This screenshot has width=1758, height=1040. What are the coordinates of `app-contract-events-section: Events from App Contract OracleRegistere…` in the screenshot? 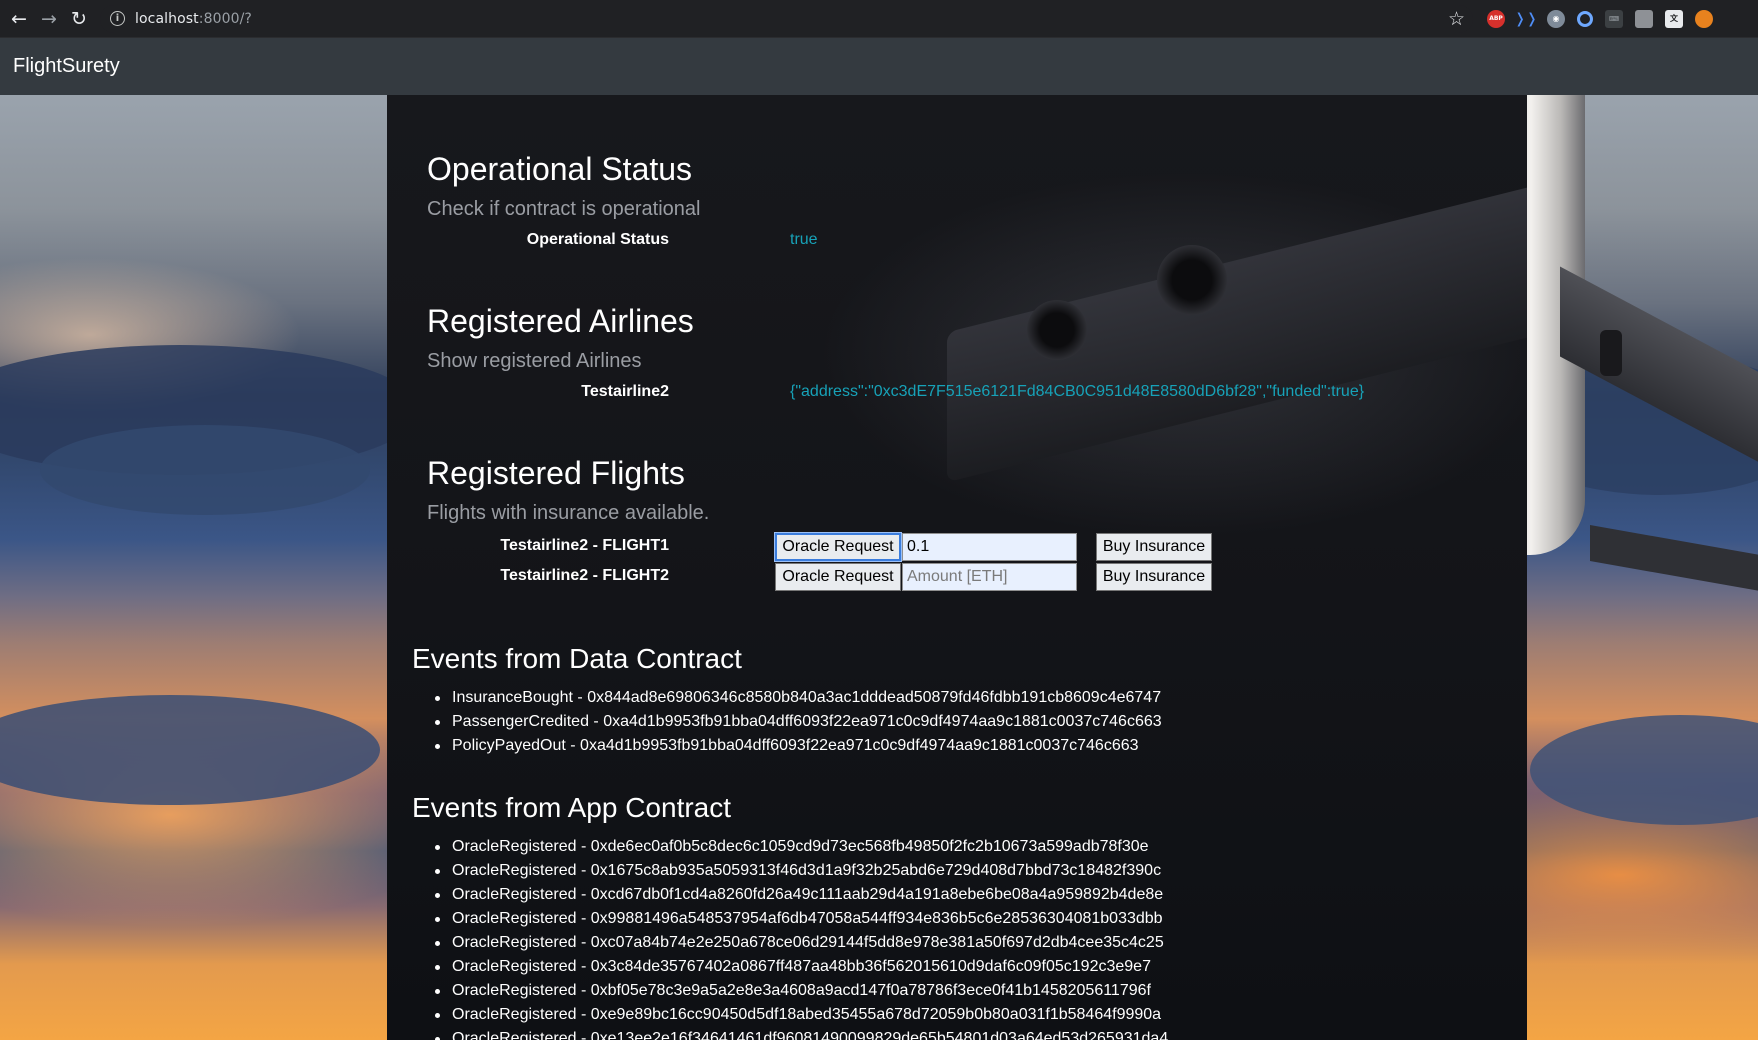 It's located at (962, 915).